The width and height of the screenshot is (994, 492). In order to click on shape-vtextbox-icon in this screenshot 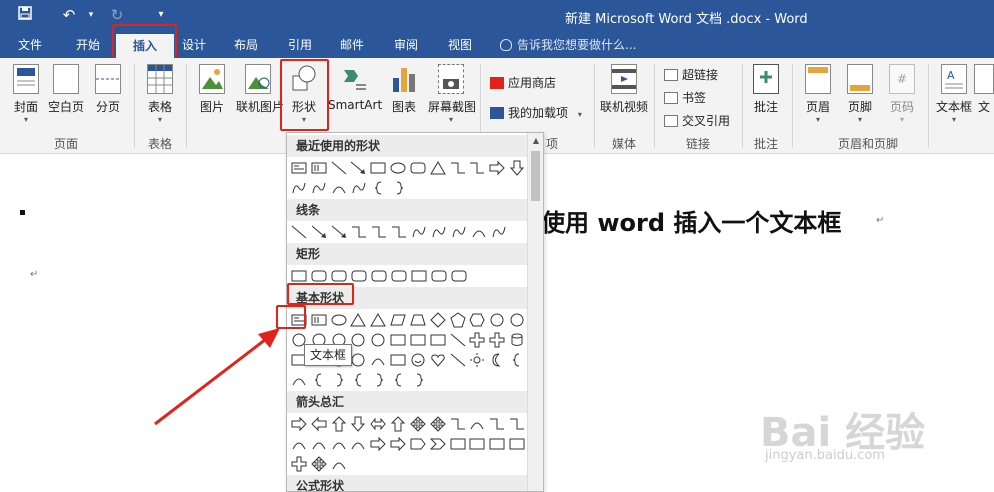, I will do `click(319, 168)`.